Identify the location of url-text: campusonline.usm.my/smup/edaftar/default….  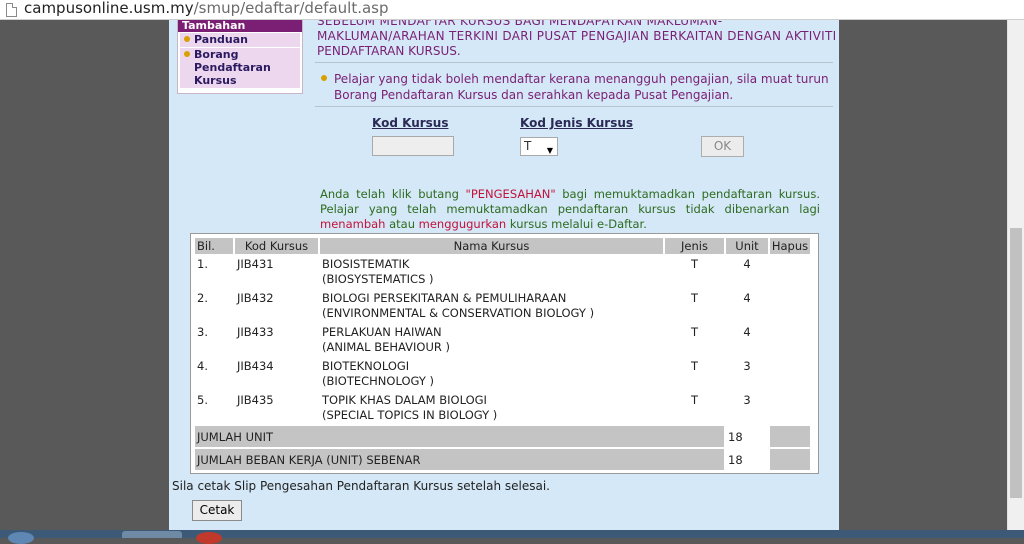
(206, 8).